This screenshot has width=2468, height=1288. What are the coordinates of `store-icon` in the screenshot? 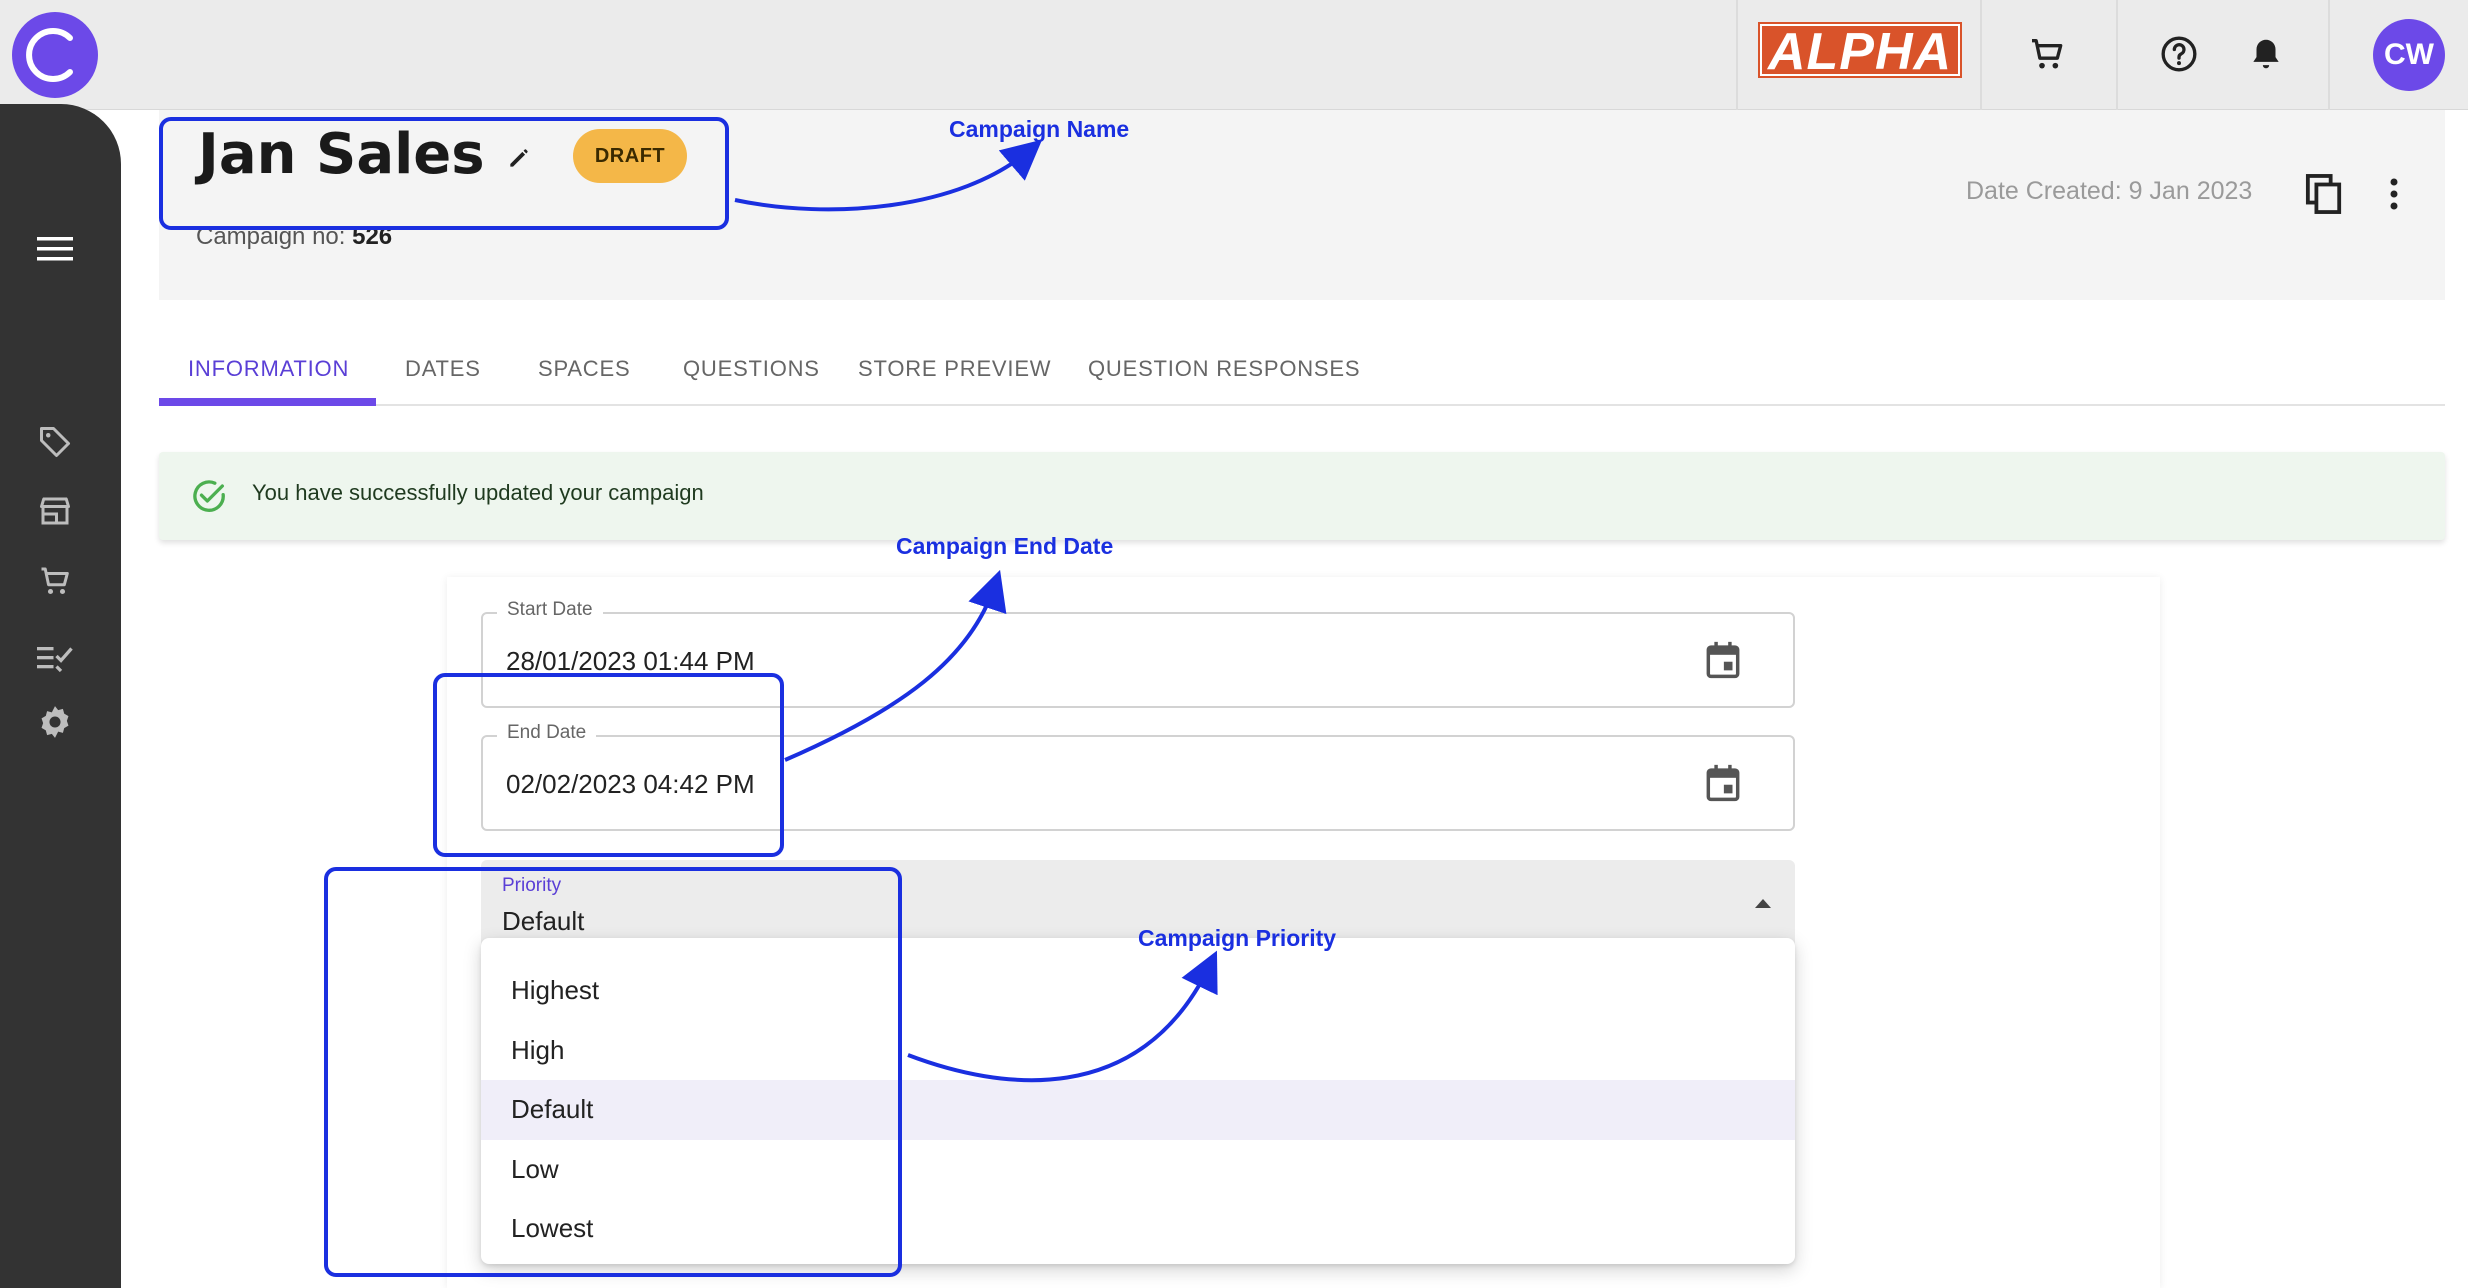 It's located at (55, 511).